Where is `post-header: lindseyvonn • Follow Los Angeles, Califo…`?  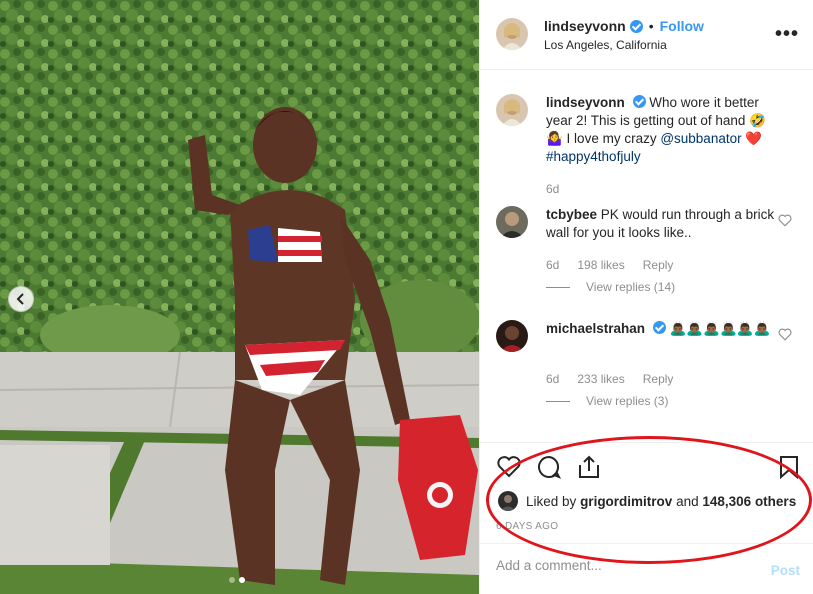 post-header: lindseyvonn • Follow Los Angeles, Califo… is located at coordinates (646, 35).